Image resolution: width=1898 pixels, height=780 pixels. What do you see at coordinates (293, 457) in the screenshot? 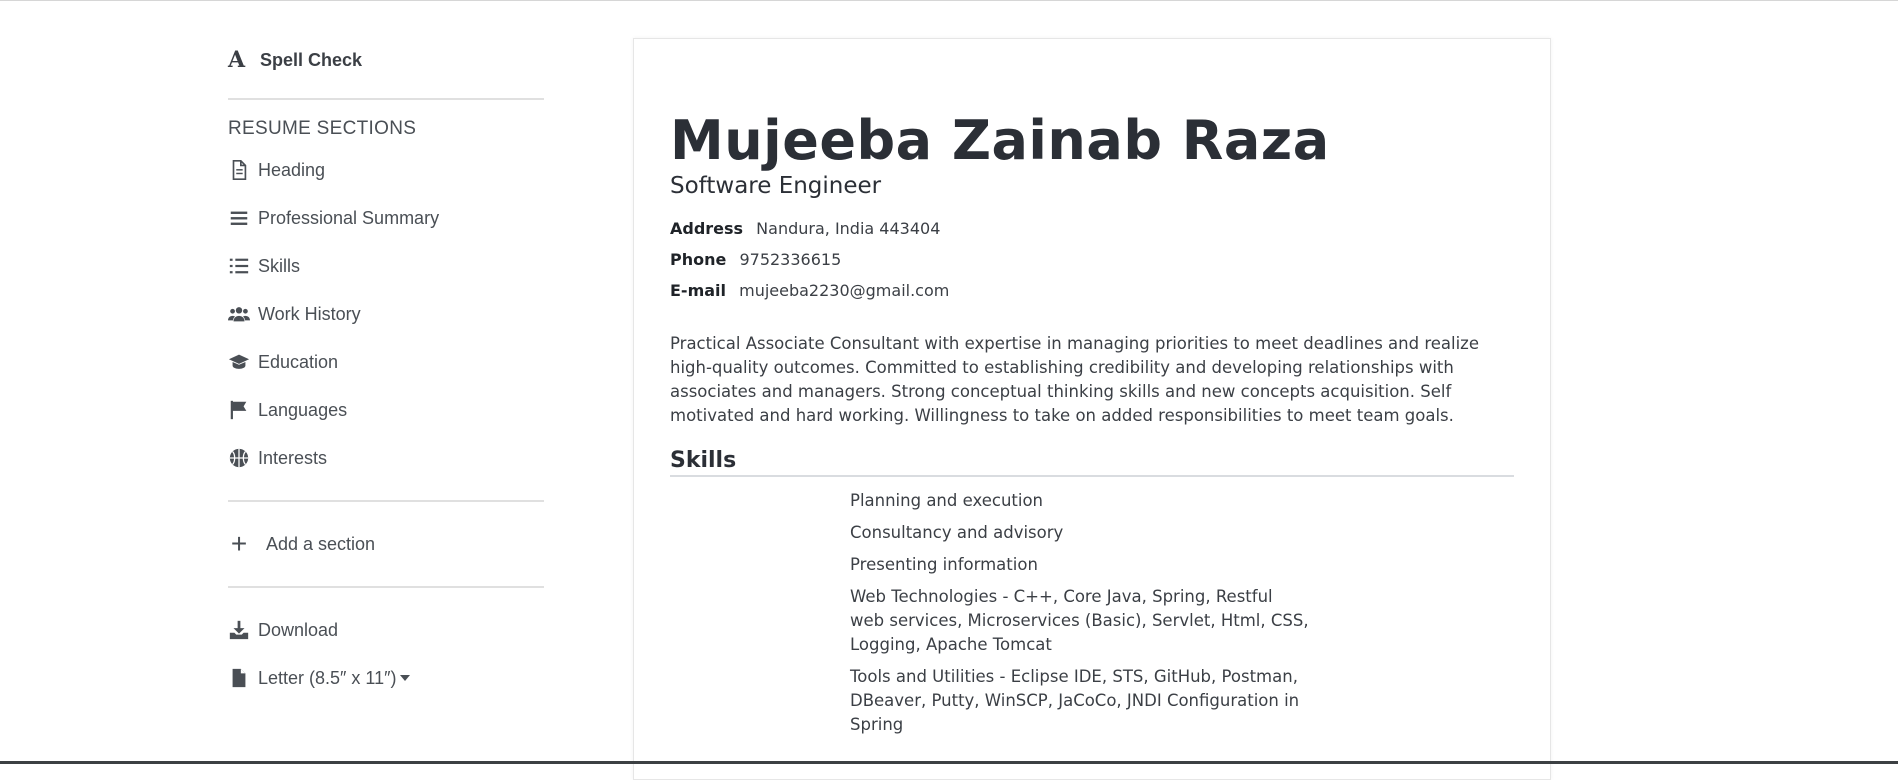
I see `sidebar-item-label: Interests` at bounding box center [293, 457].